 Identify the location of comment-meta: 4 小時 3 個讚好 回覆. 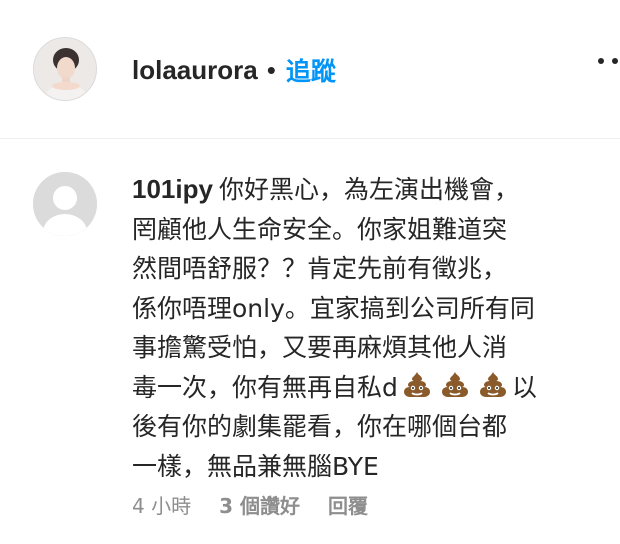
(250, 504).